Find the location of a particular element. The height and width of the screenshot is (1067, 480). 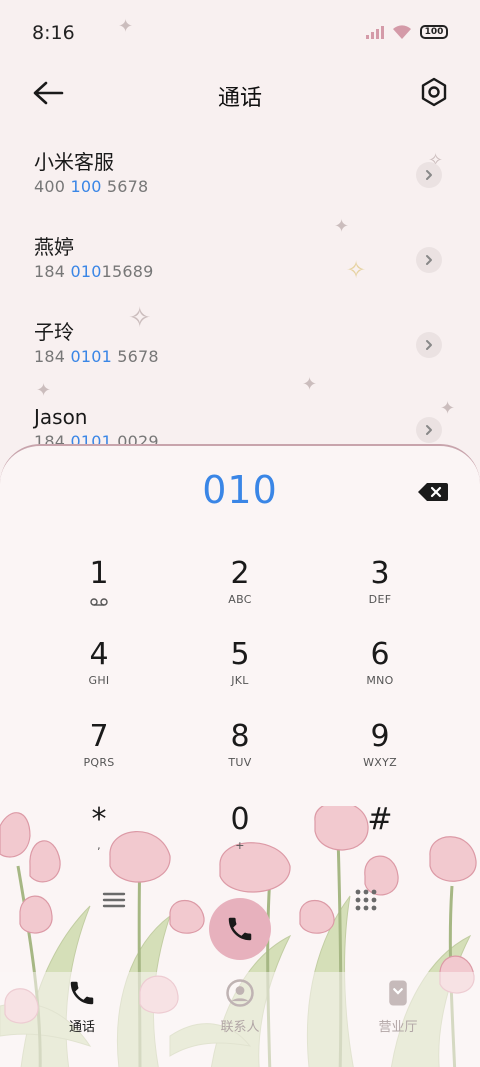

contact-number: 184 0101 5678 is located at coordinates (257, 357).